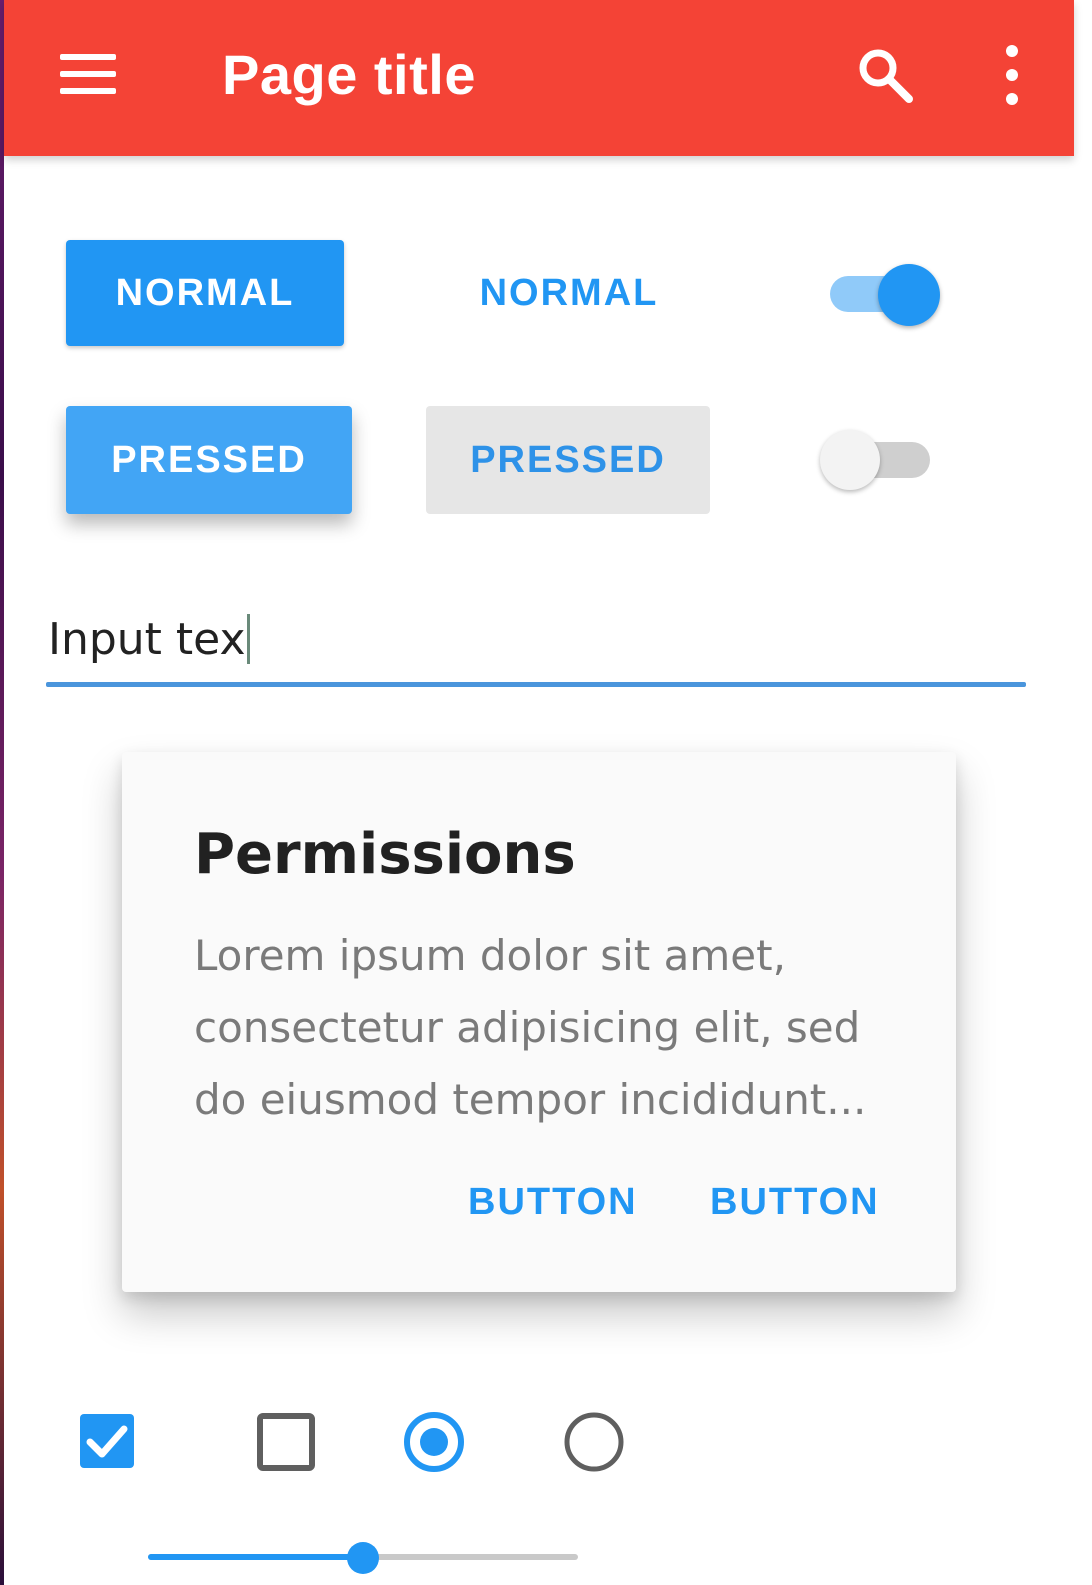 This screenshot has width=1092, height=1585. What do you see at coordinates (795, 1202) in the screenshot?
I see `dialog-action-button-2: BUTTON` at bounding box center [795, 1202].